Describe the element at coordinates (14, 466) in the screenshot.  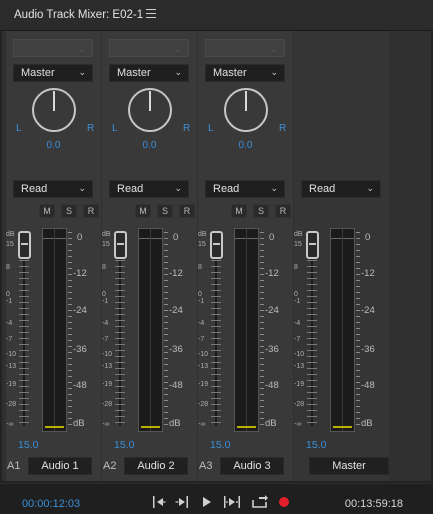
I see `track-id-label: A1` at that location.